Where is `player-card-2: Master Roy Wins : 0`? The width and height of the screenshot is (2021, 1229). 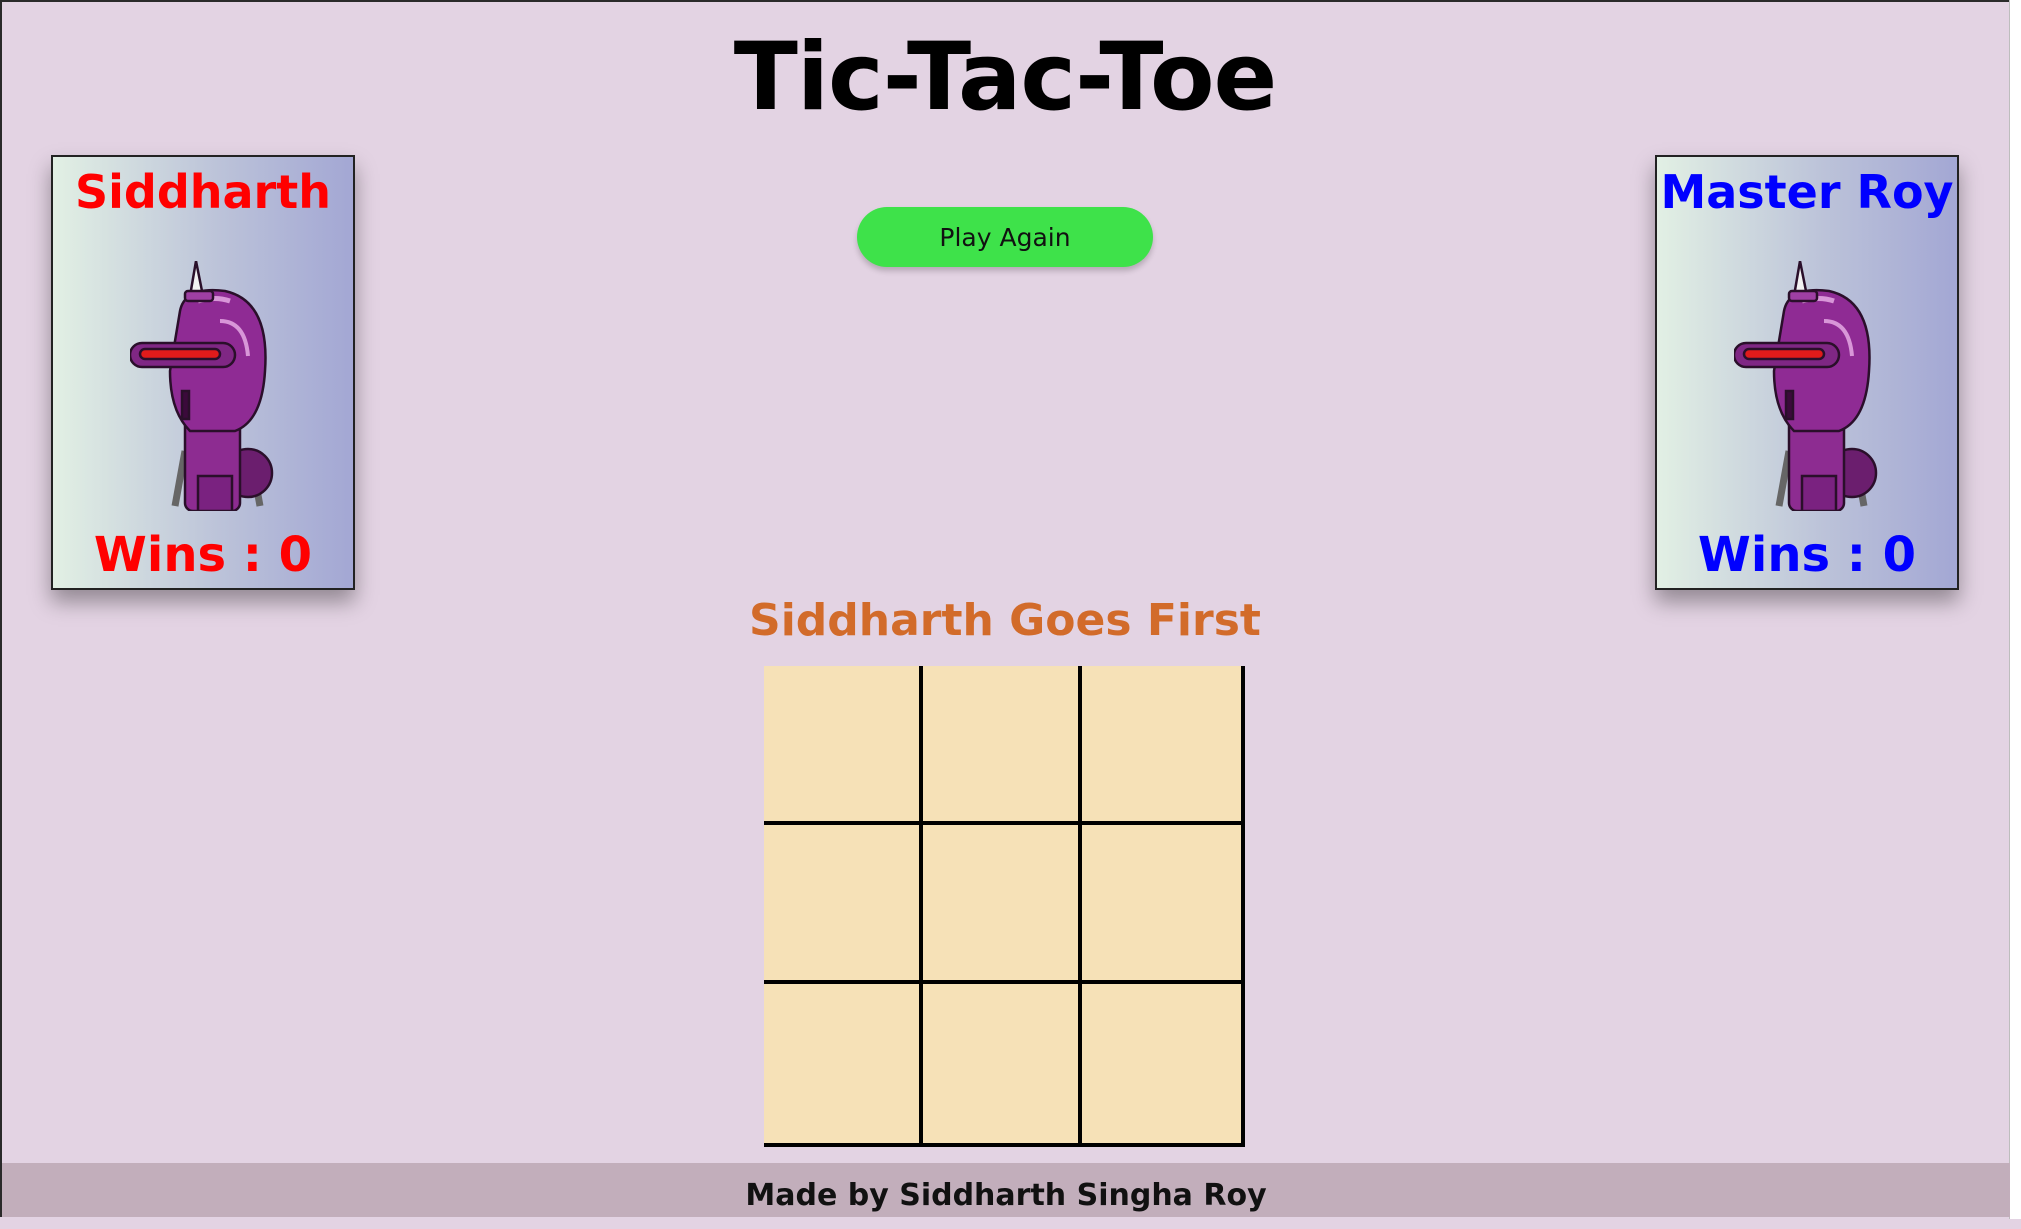
player-card-2: Master Roy Wins : 0 is located at coordinates (1807, 372).